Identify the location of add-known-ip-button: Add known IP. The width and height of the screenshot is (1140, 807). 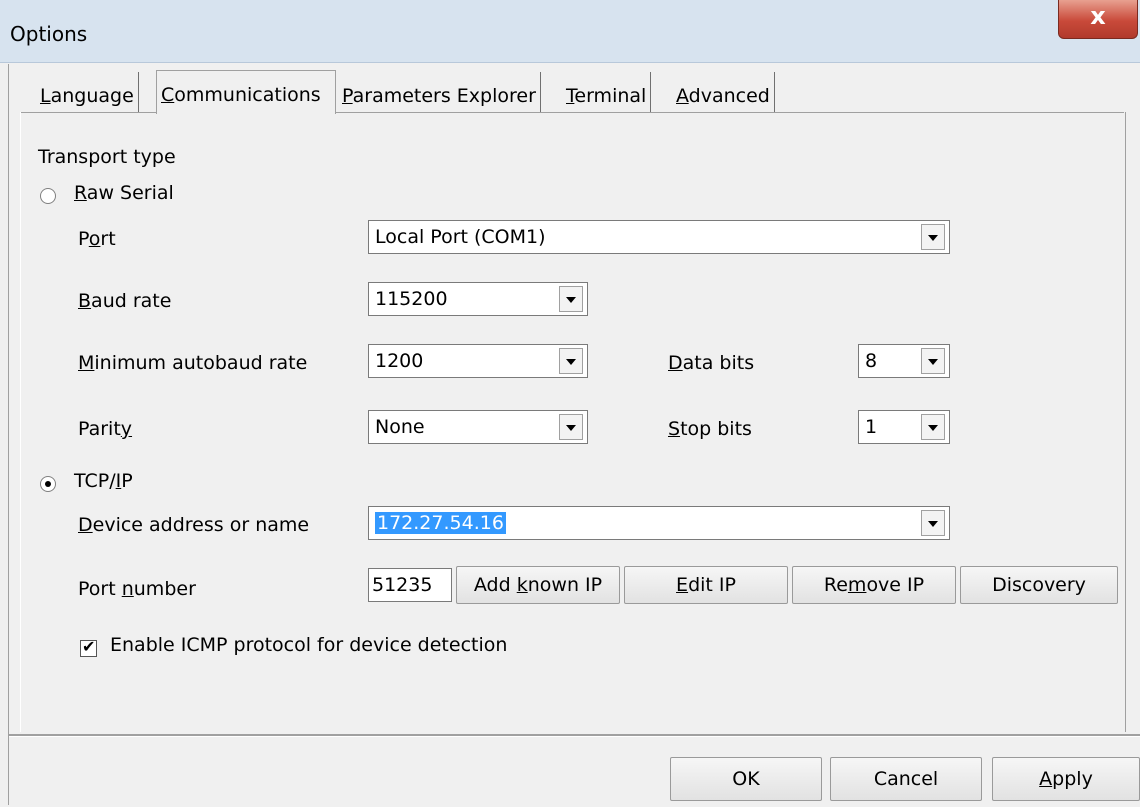
(538, 585).